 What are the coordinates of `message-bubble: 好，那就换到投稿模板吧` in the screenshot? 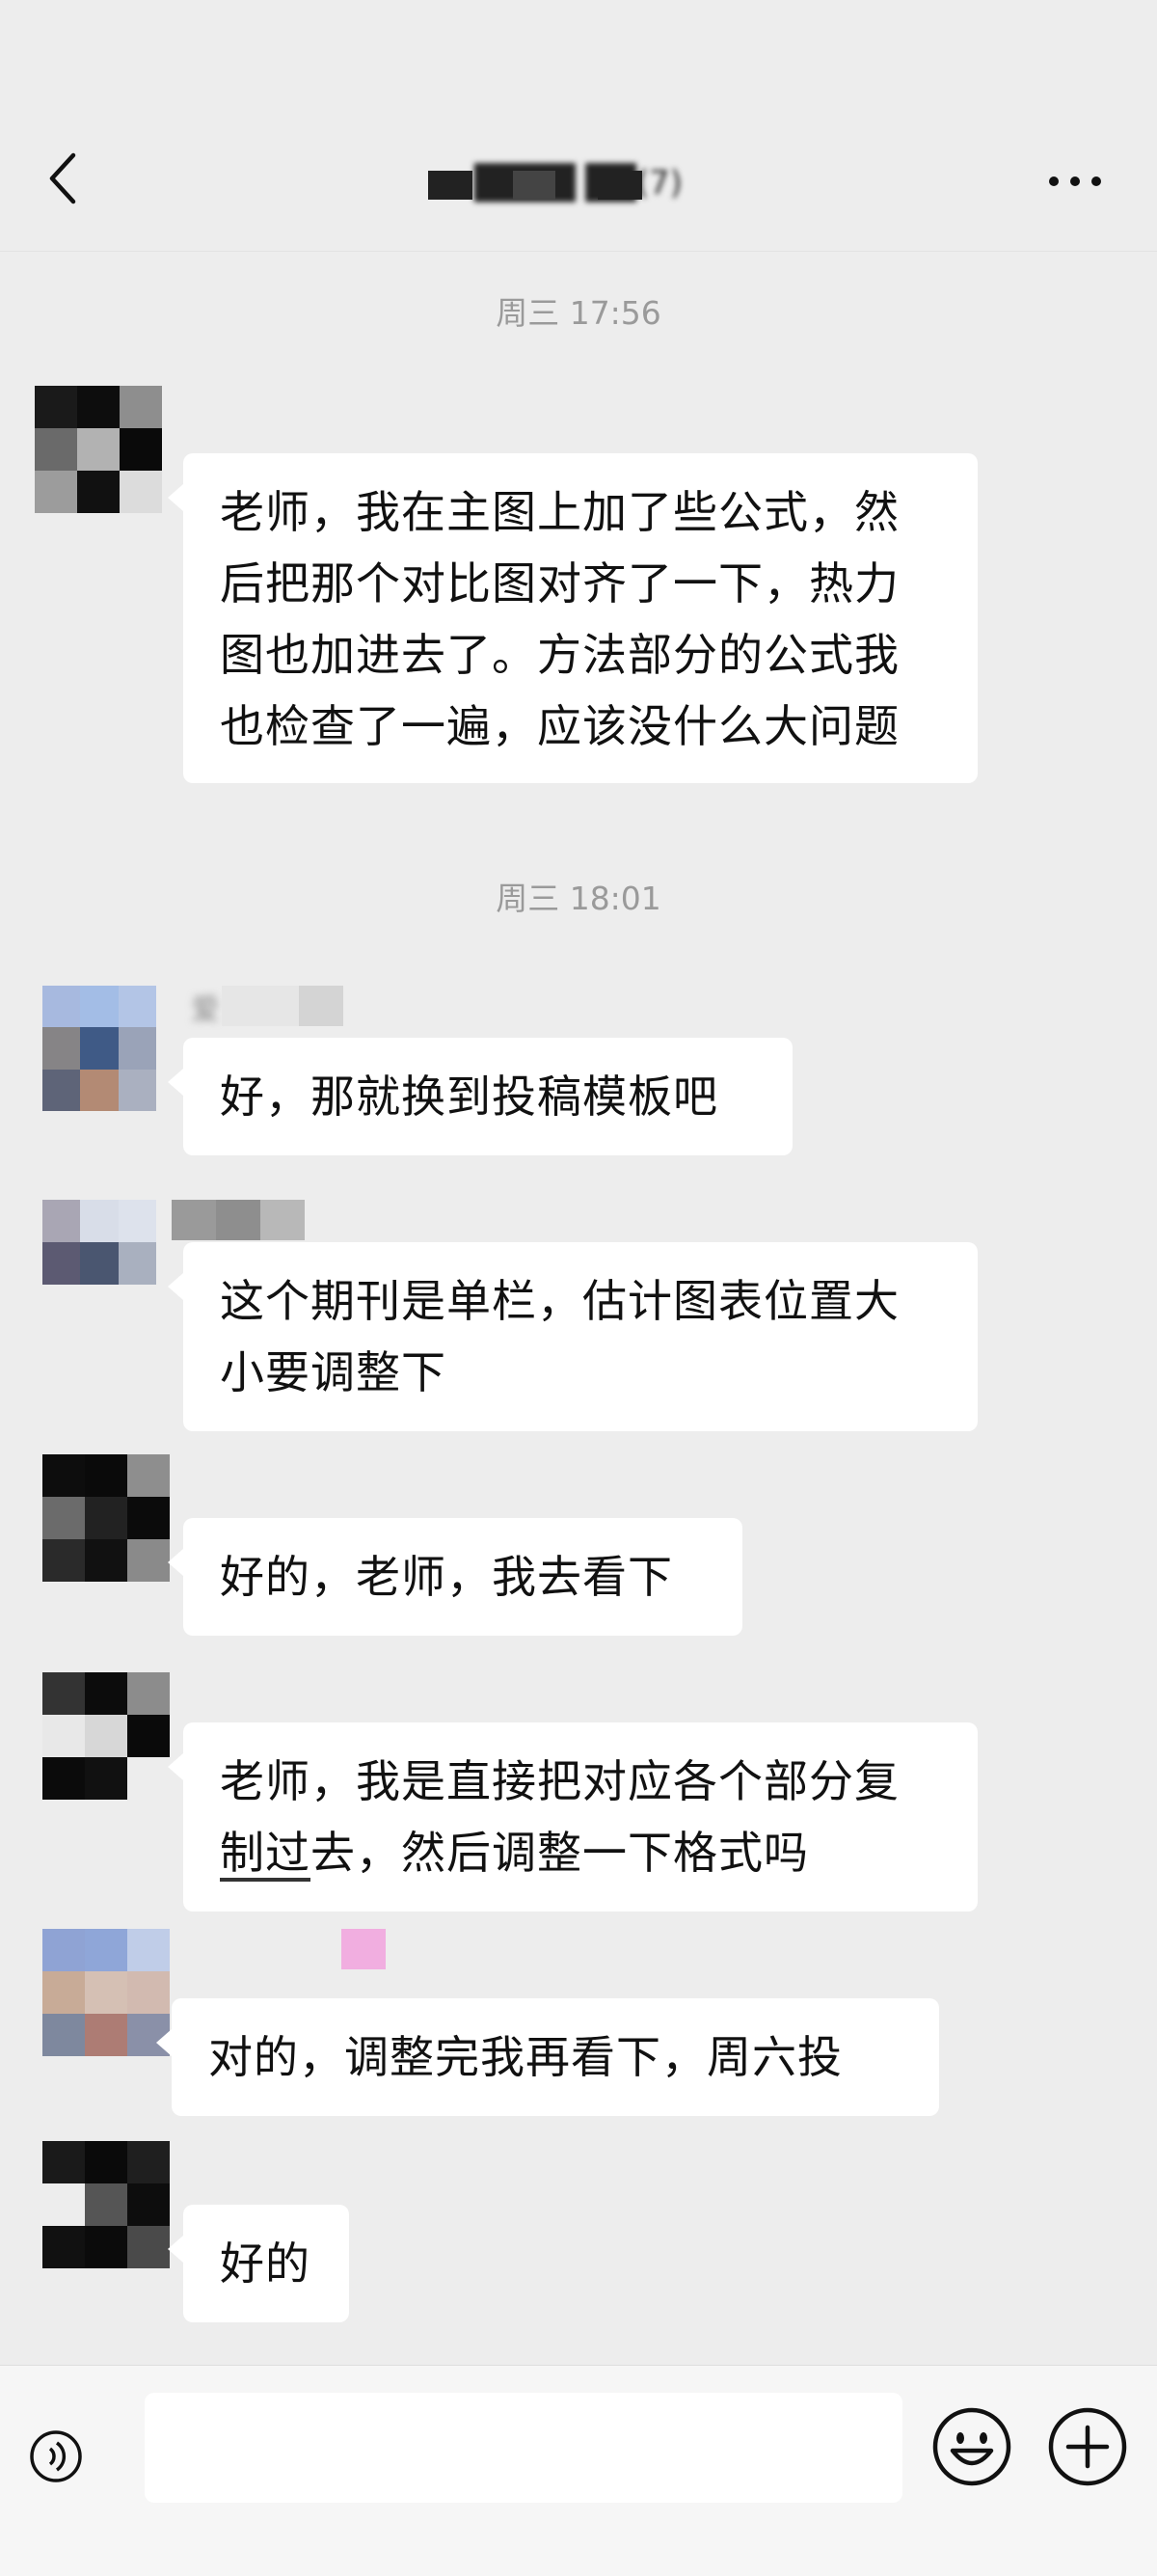 It's located at (480, 1096).